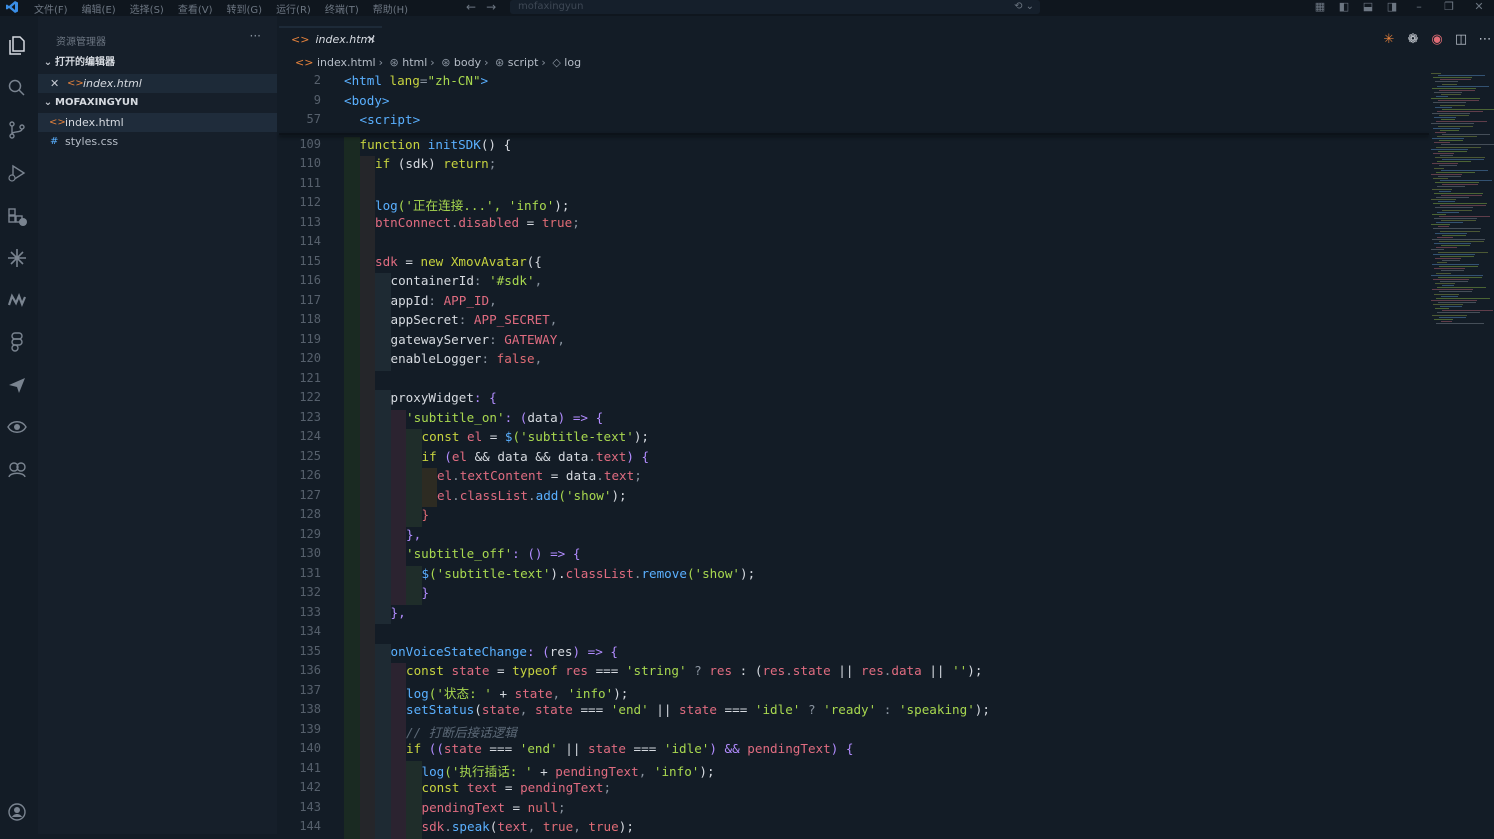  What do you see at coordinates (17, 300) in the screenshot?
I see `m-extension-icon` at bounding box center [17, 300].